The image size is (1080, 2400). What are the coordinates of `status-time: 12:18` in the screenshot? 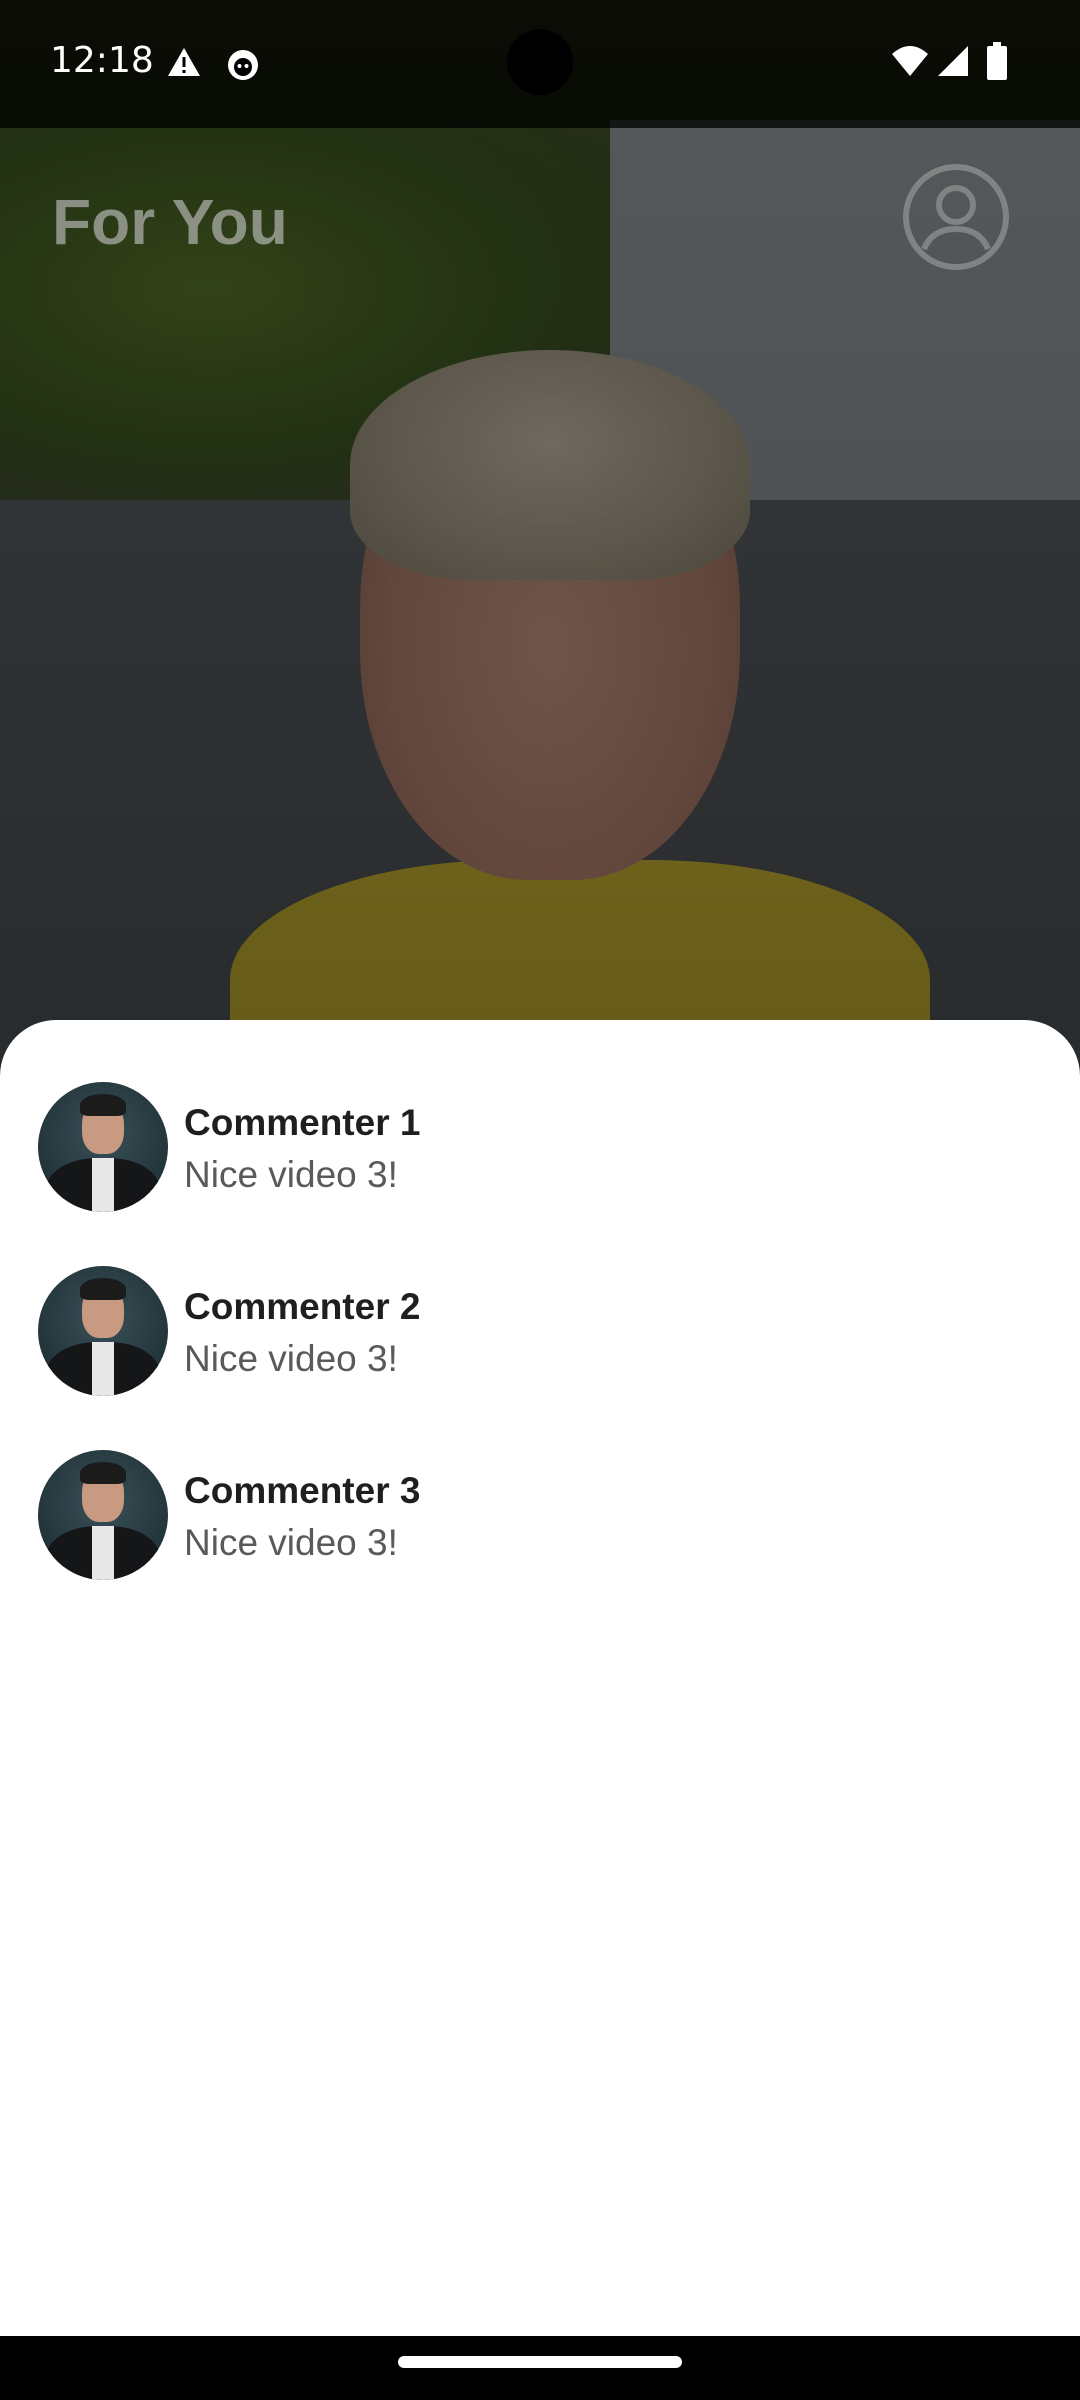 It's located at (102, 60).